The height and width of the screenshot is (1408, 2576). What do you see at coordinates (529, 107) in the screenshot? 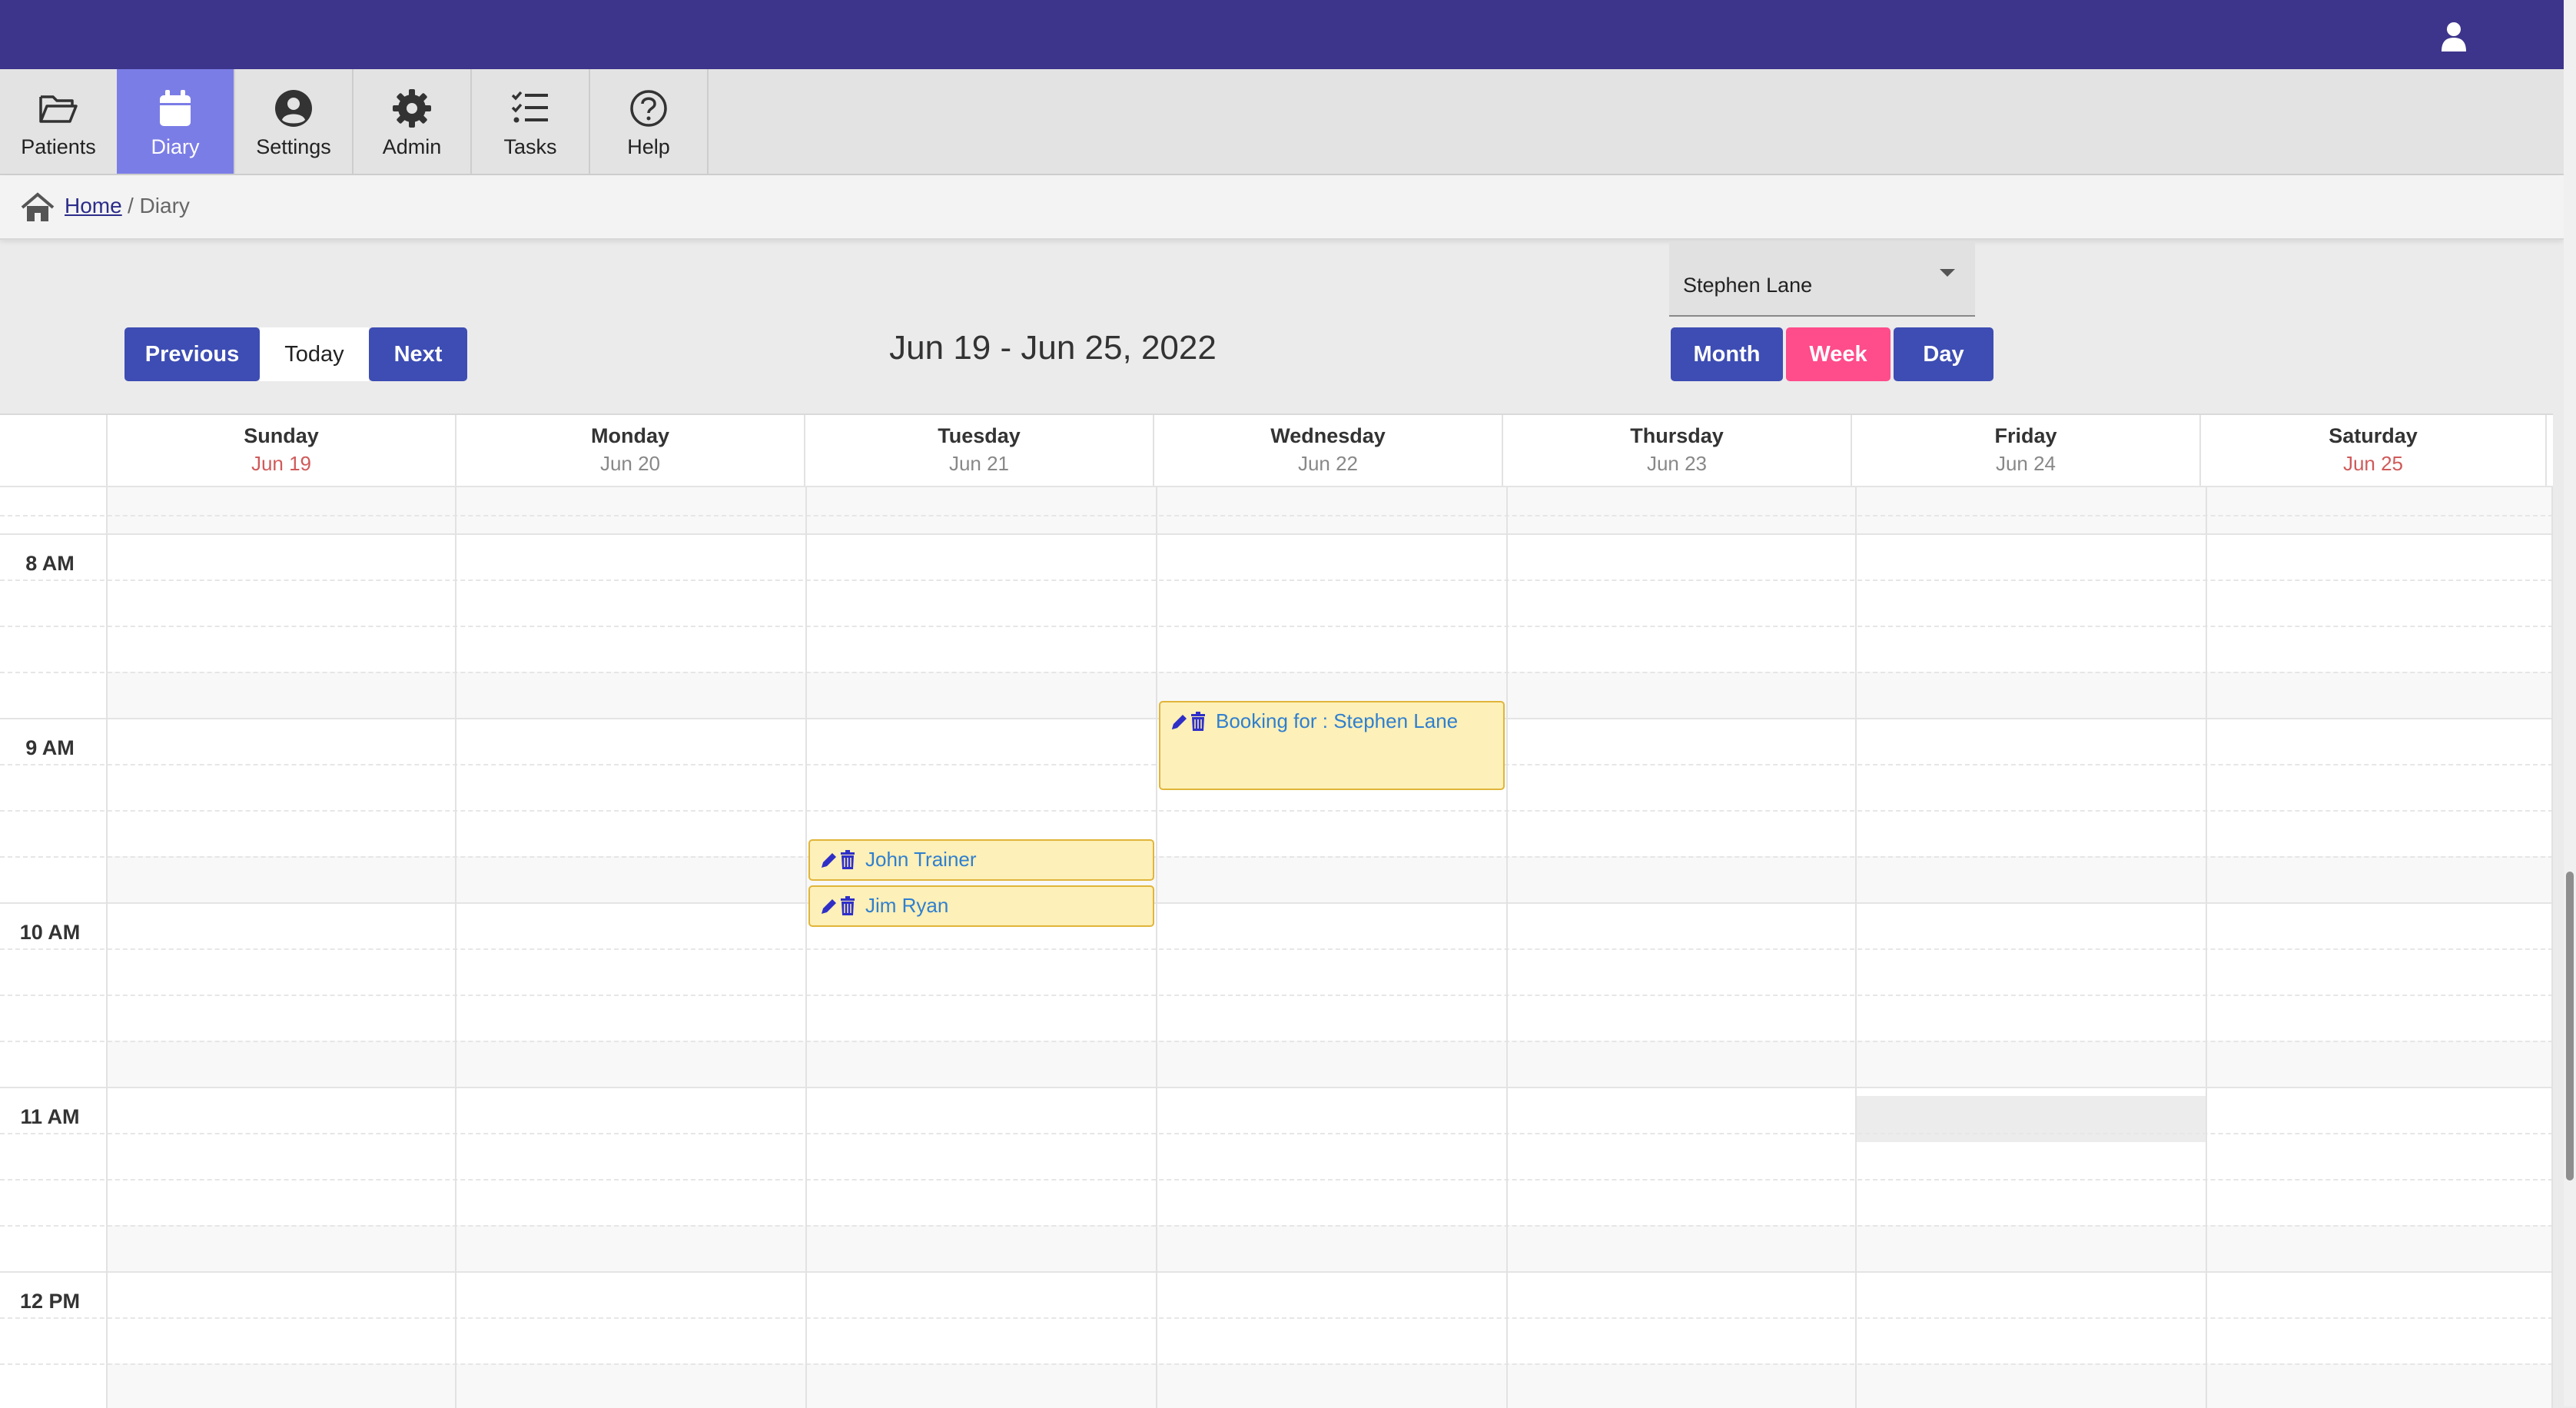
I see `task-list-icon` at bounding box center [529, 107].